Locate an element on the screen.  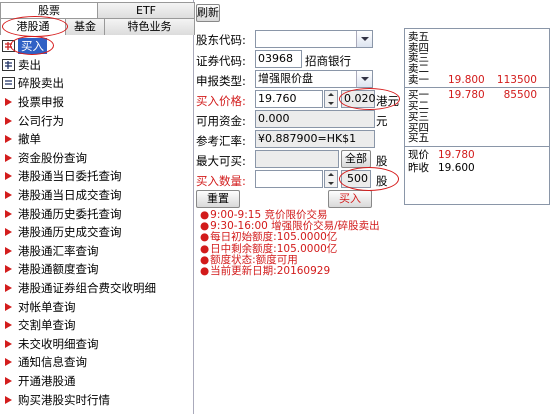
menu-item-portfolio-fee: 港股通证券组合费交收明细 is located at coordinates (97, 288).